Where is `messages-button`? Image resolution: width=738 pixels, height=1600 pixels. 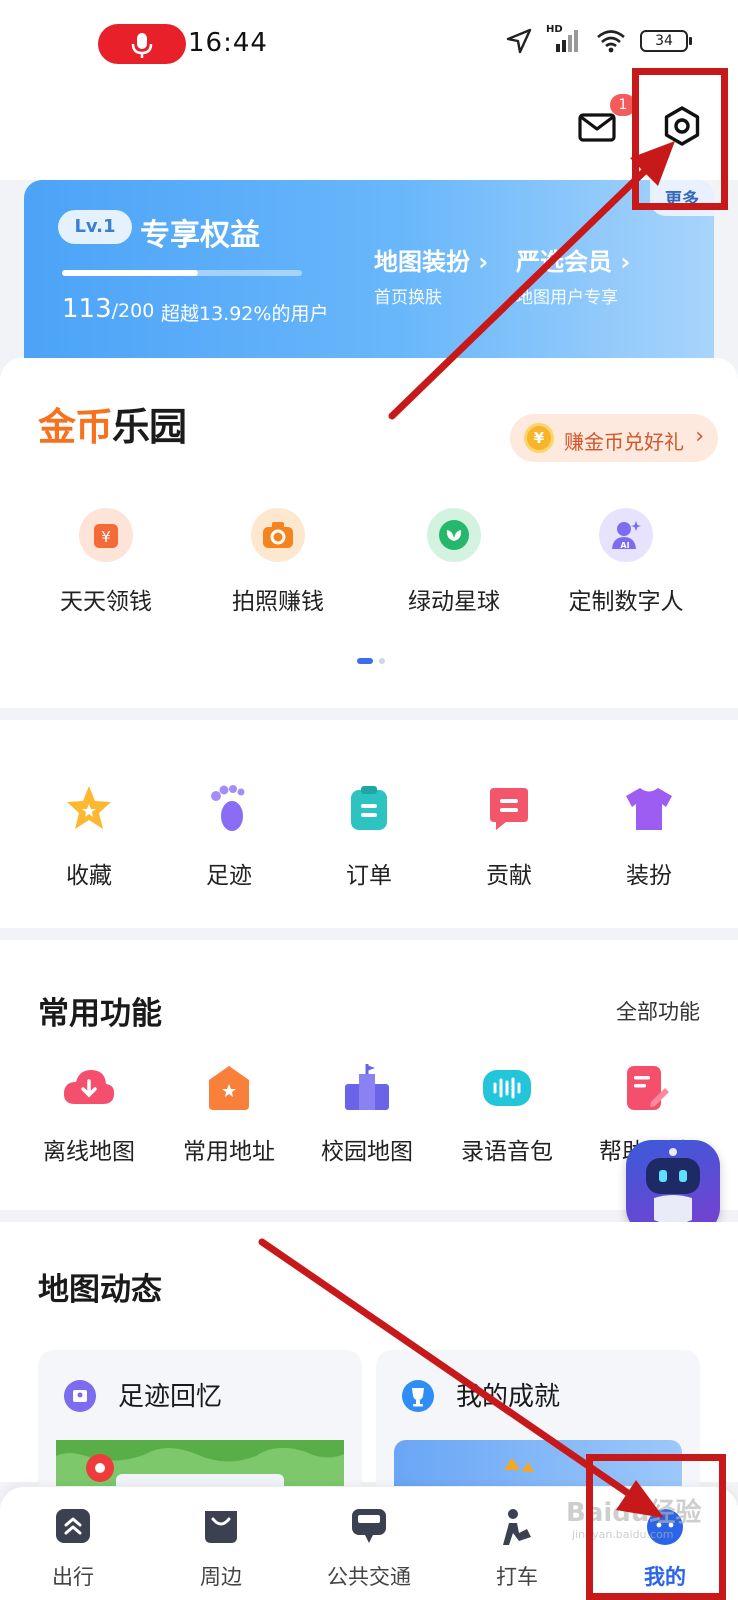
messages-button is located at coordinates (597, 127).